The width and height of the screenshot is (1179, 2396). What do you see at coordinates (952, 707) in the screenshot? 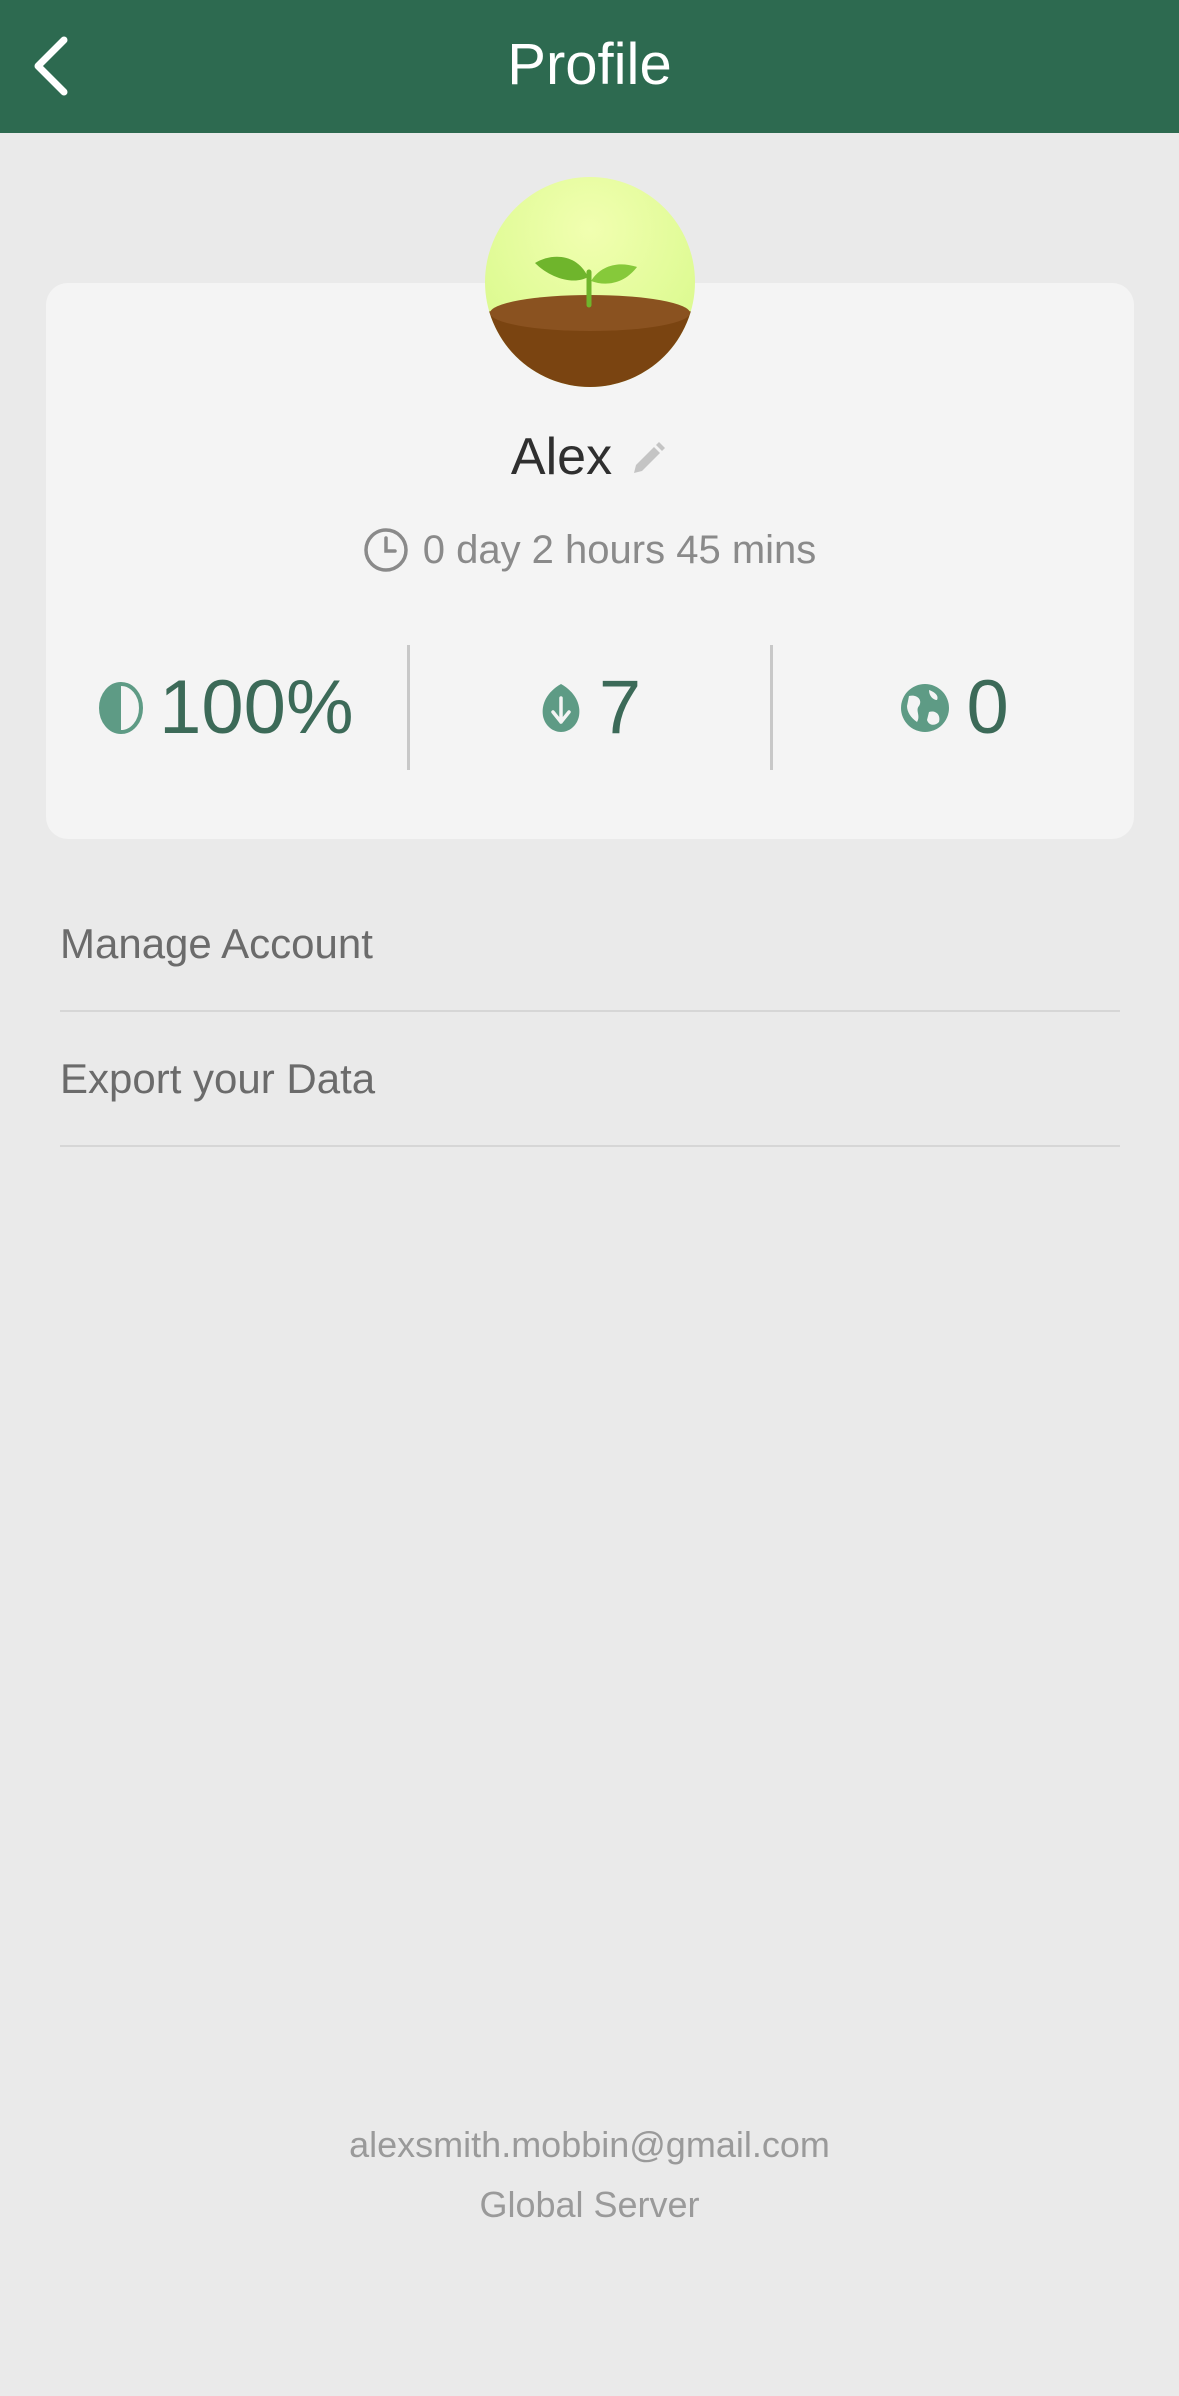
I see `stat-real-trees: 0` at bounding box center [952, 707].